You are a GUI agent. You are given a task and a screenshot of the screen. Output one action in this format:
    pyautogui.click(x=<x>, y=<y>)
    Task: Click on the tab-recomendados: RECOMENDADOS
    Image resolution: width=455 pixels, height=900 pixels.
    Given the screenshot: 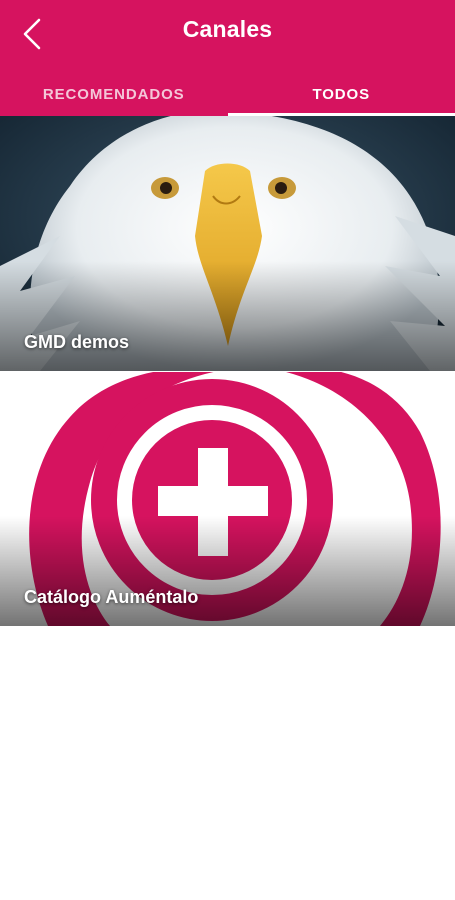 What is the action you would take?
    pyautogui.click(x=114, y=94)
    